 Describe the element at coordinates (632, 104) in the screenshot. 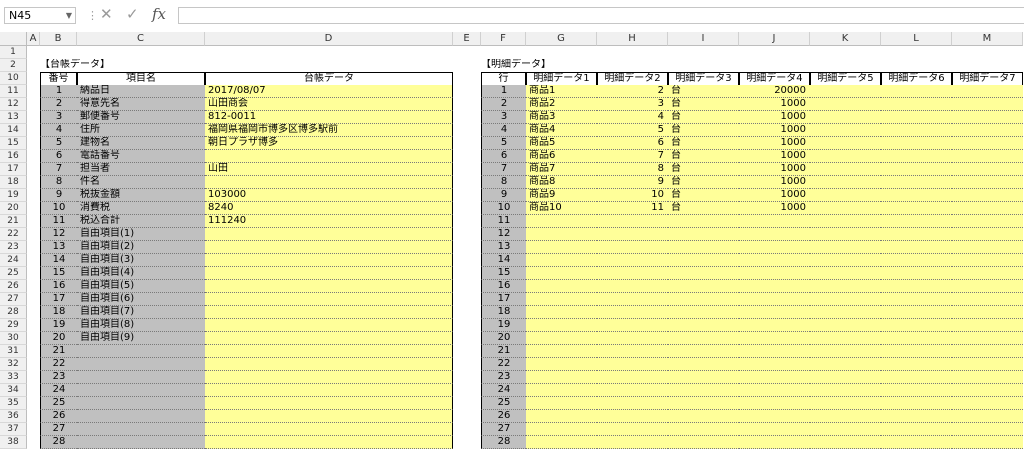

I see `detail-data2-cell: 3` at that location.